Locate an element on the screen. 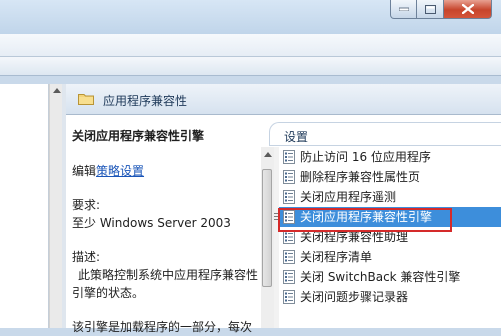  settings-item: 关闭问题步骤记录器 is located at coordinates (390, 297).